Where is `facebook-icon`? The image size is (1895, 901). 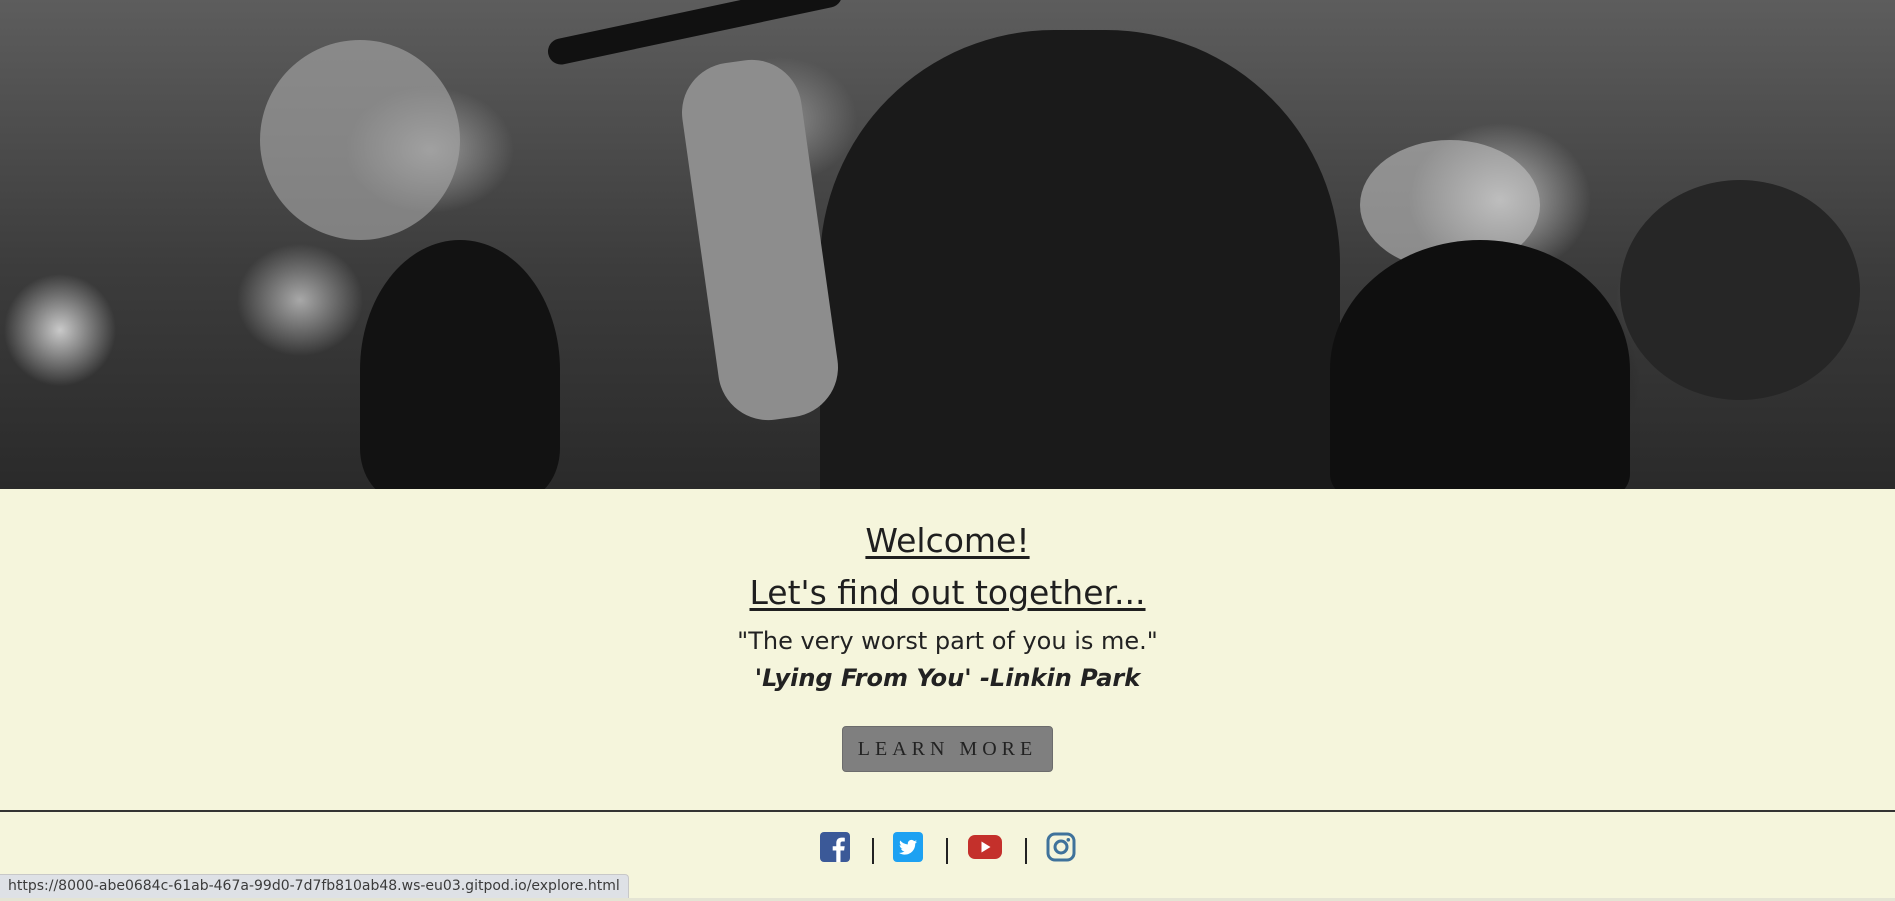
facebook-icon is located at coordinates (835, 847).